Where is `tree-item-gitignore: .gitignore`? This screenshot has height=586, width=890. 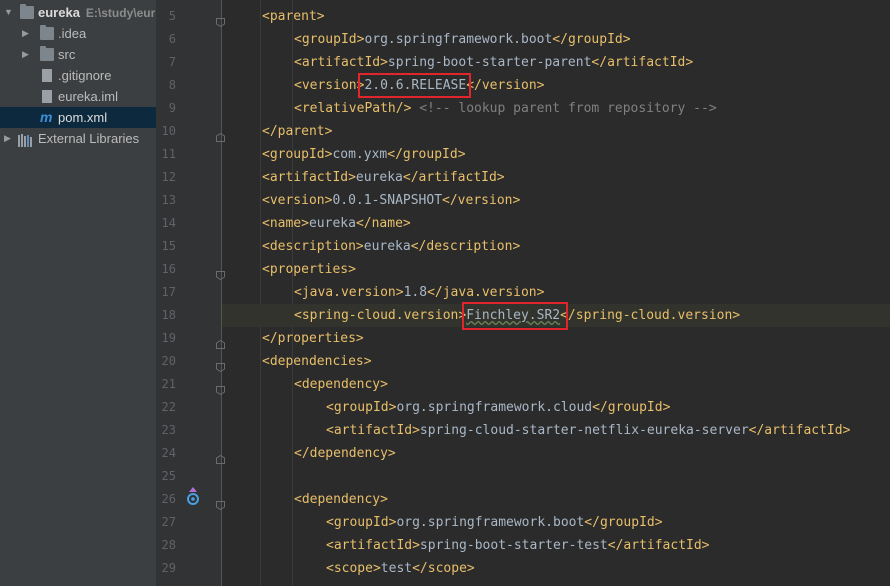 tree-item-gitignore: .gitignore is located at coordinates (78, 75).